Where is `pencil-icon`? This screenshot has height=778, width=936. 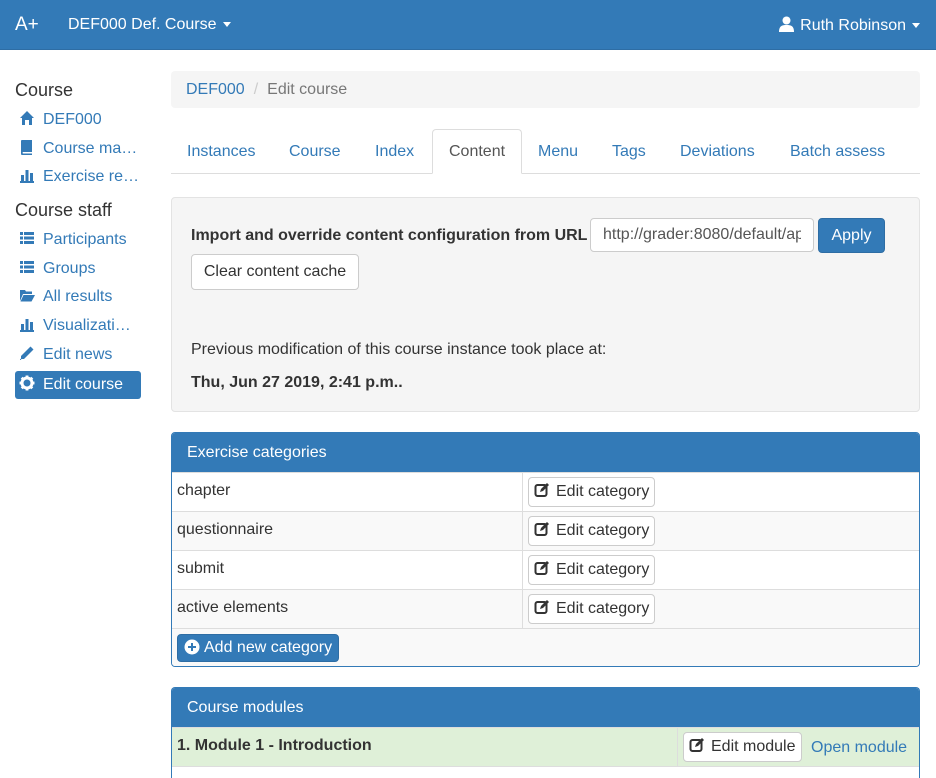 pencil-icon is located at coordinates (27, 353).